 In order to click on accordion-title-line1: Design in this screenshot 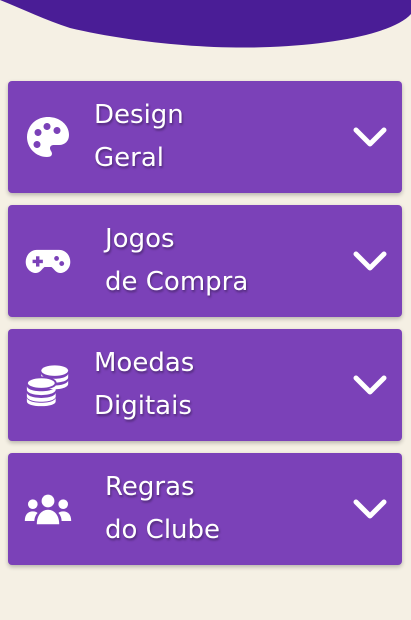, I will do `click(139, 115)`.